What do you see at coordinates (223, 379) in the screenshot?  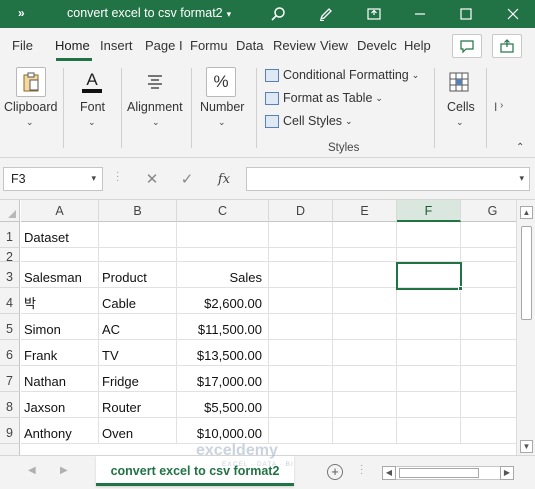 I see `cell-c7: $17,000.00` at bounding box center [223, 379].